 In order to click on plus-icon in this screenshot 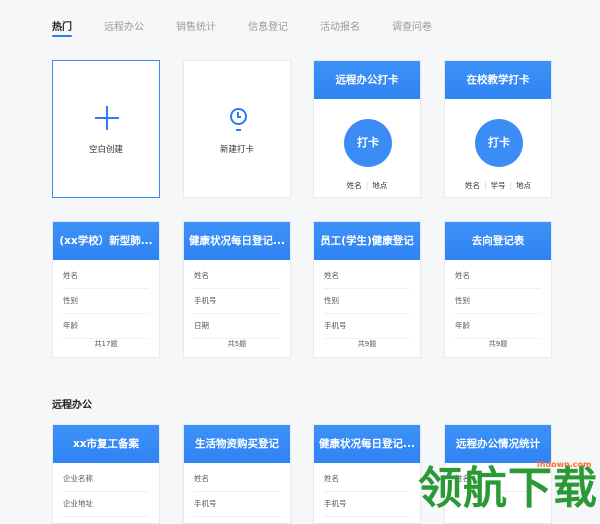, I will do `click(107, 118)`.